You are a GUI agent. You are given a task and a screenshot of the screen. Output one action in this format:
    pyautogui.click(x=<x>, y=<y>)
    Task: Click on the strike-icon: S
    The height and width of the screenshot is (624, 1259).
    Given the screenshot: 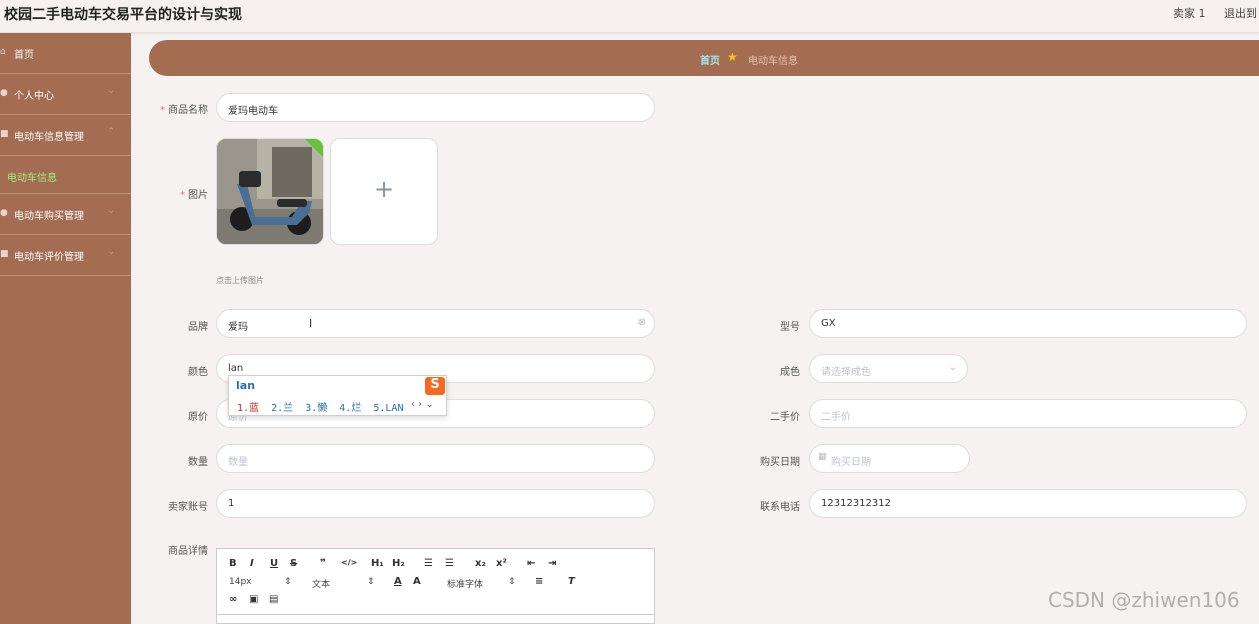 What is the action you would take?
    pyautogui.click(x=293, y=563)
    